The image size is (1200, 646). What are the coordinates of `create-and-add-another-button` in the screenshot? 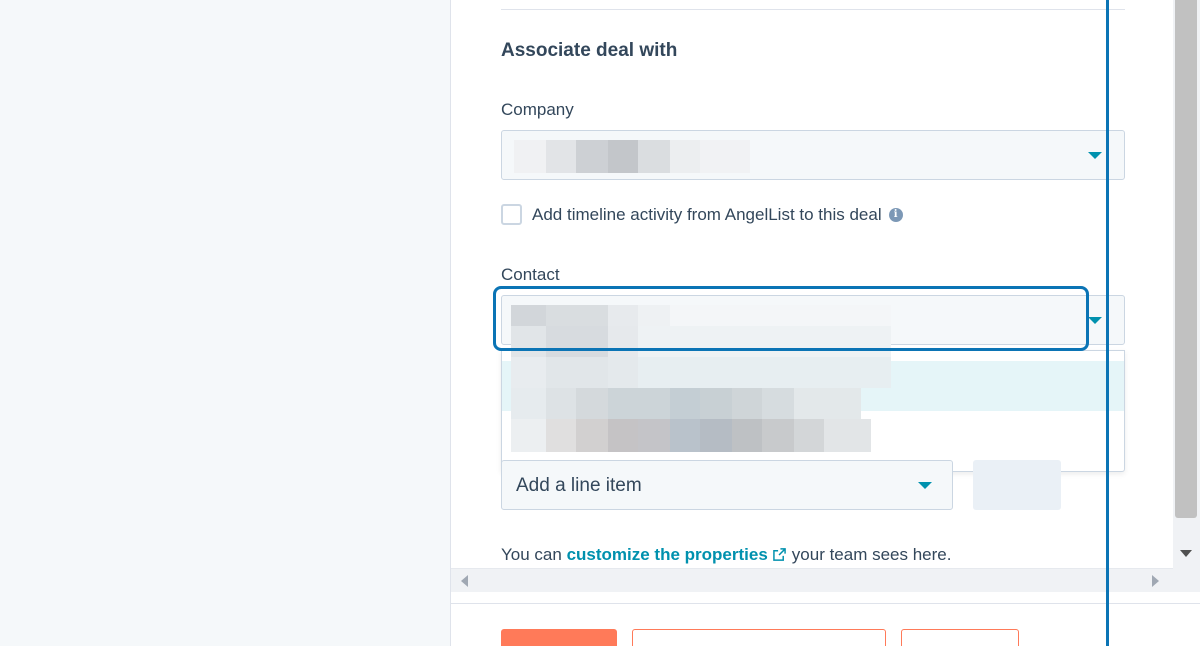 It's located at (759, 637).